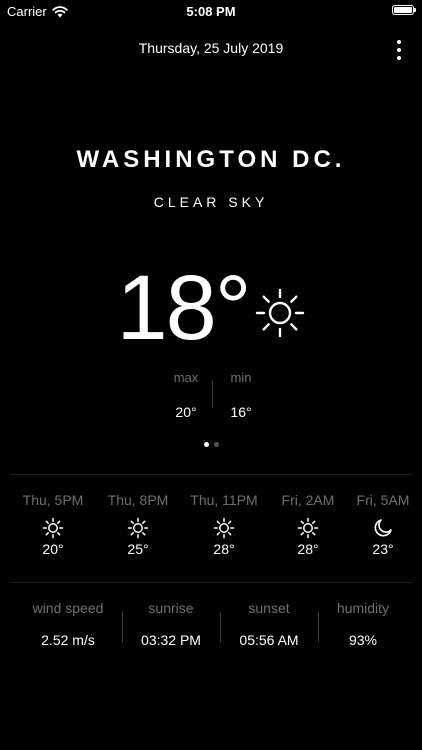 This screenshot has height=750, width=422. Describe the element at coordinates (171, 624) in the screenshot. I see `detail-item: sunrise 03:32 PM` at that location.